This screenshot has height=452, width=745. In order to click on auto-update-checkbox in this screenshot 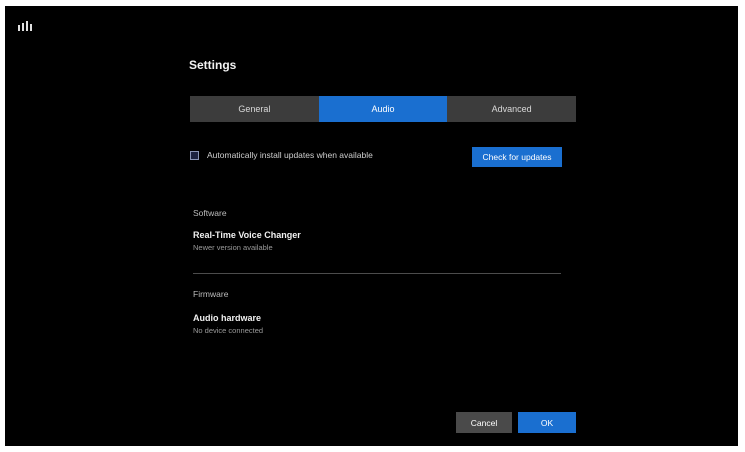, I will do `click(194, 155)`.